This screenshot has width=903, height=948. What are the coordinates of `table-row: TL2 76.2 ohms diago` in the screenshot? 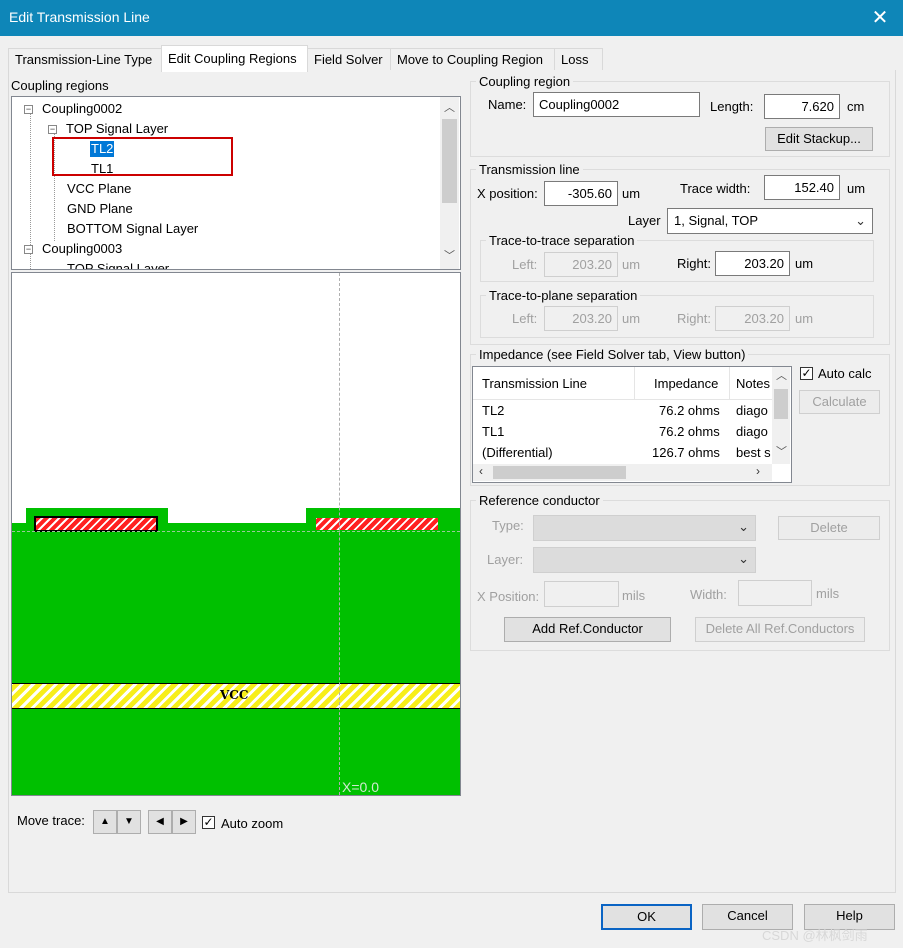 It's located at (622, 411).